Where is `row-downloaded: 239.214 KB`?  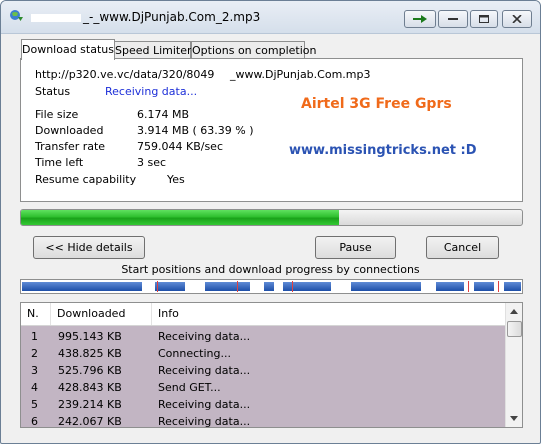 row-downloaded: 239.214 KB is located at coordinates (90, 404).